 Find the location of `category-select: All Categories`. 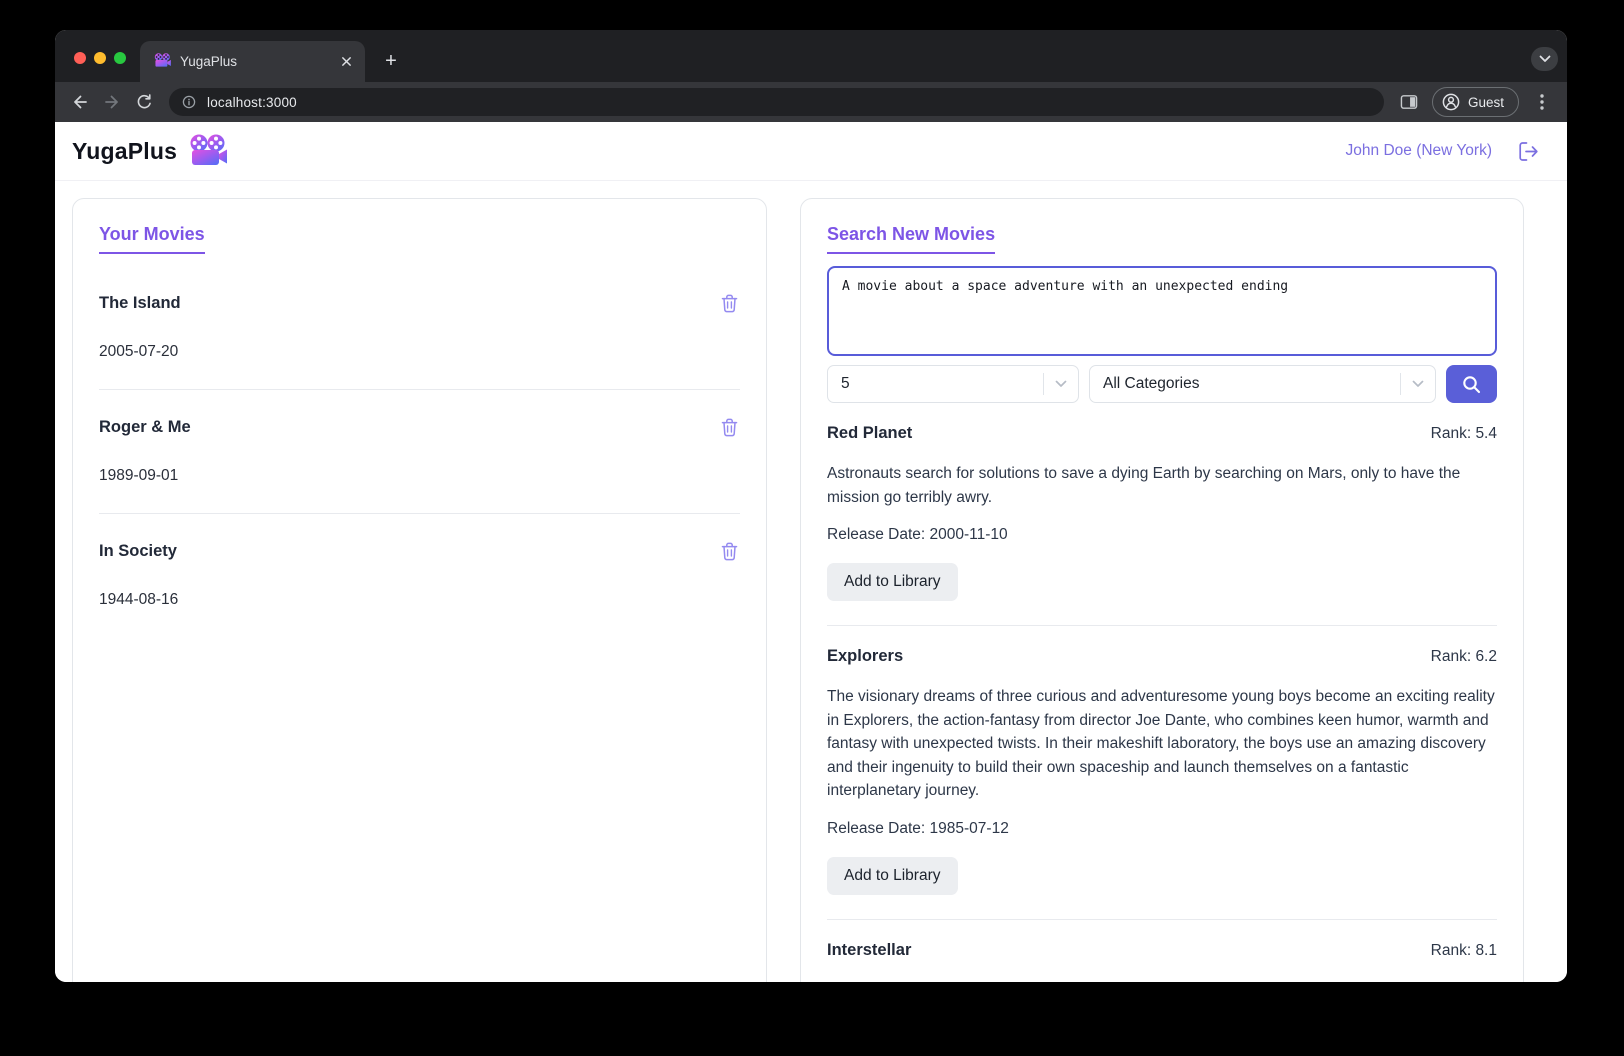

category-select: All Categories is located at coordinates (1262, 384).